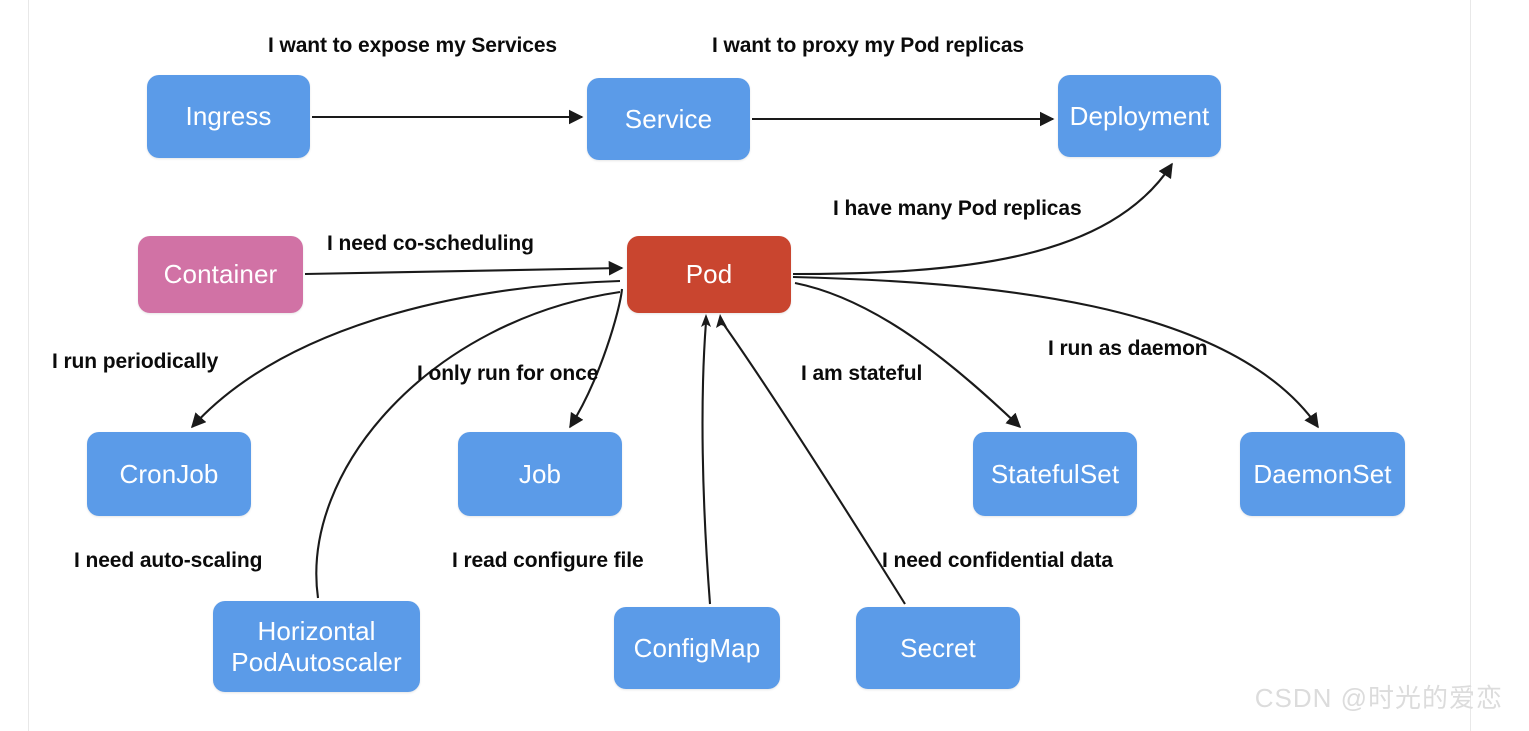  What do you see at coordinates (697, 648) in the screenshot?
I see `node-configmap: ConfigMap` at bounding box center [697, 648].